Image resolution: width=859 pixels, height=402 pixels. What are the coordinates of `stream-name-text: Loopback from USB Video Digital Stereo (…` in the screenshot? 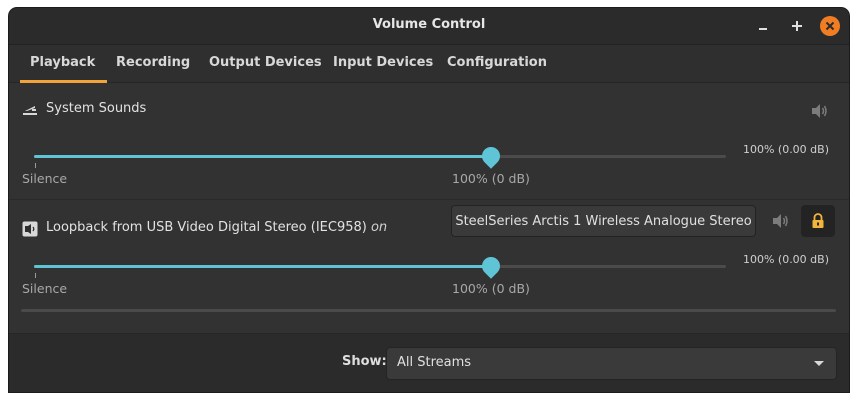 It's located at (206, 227).